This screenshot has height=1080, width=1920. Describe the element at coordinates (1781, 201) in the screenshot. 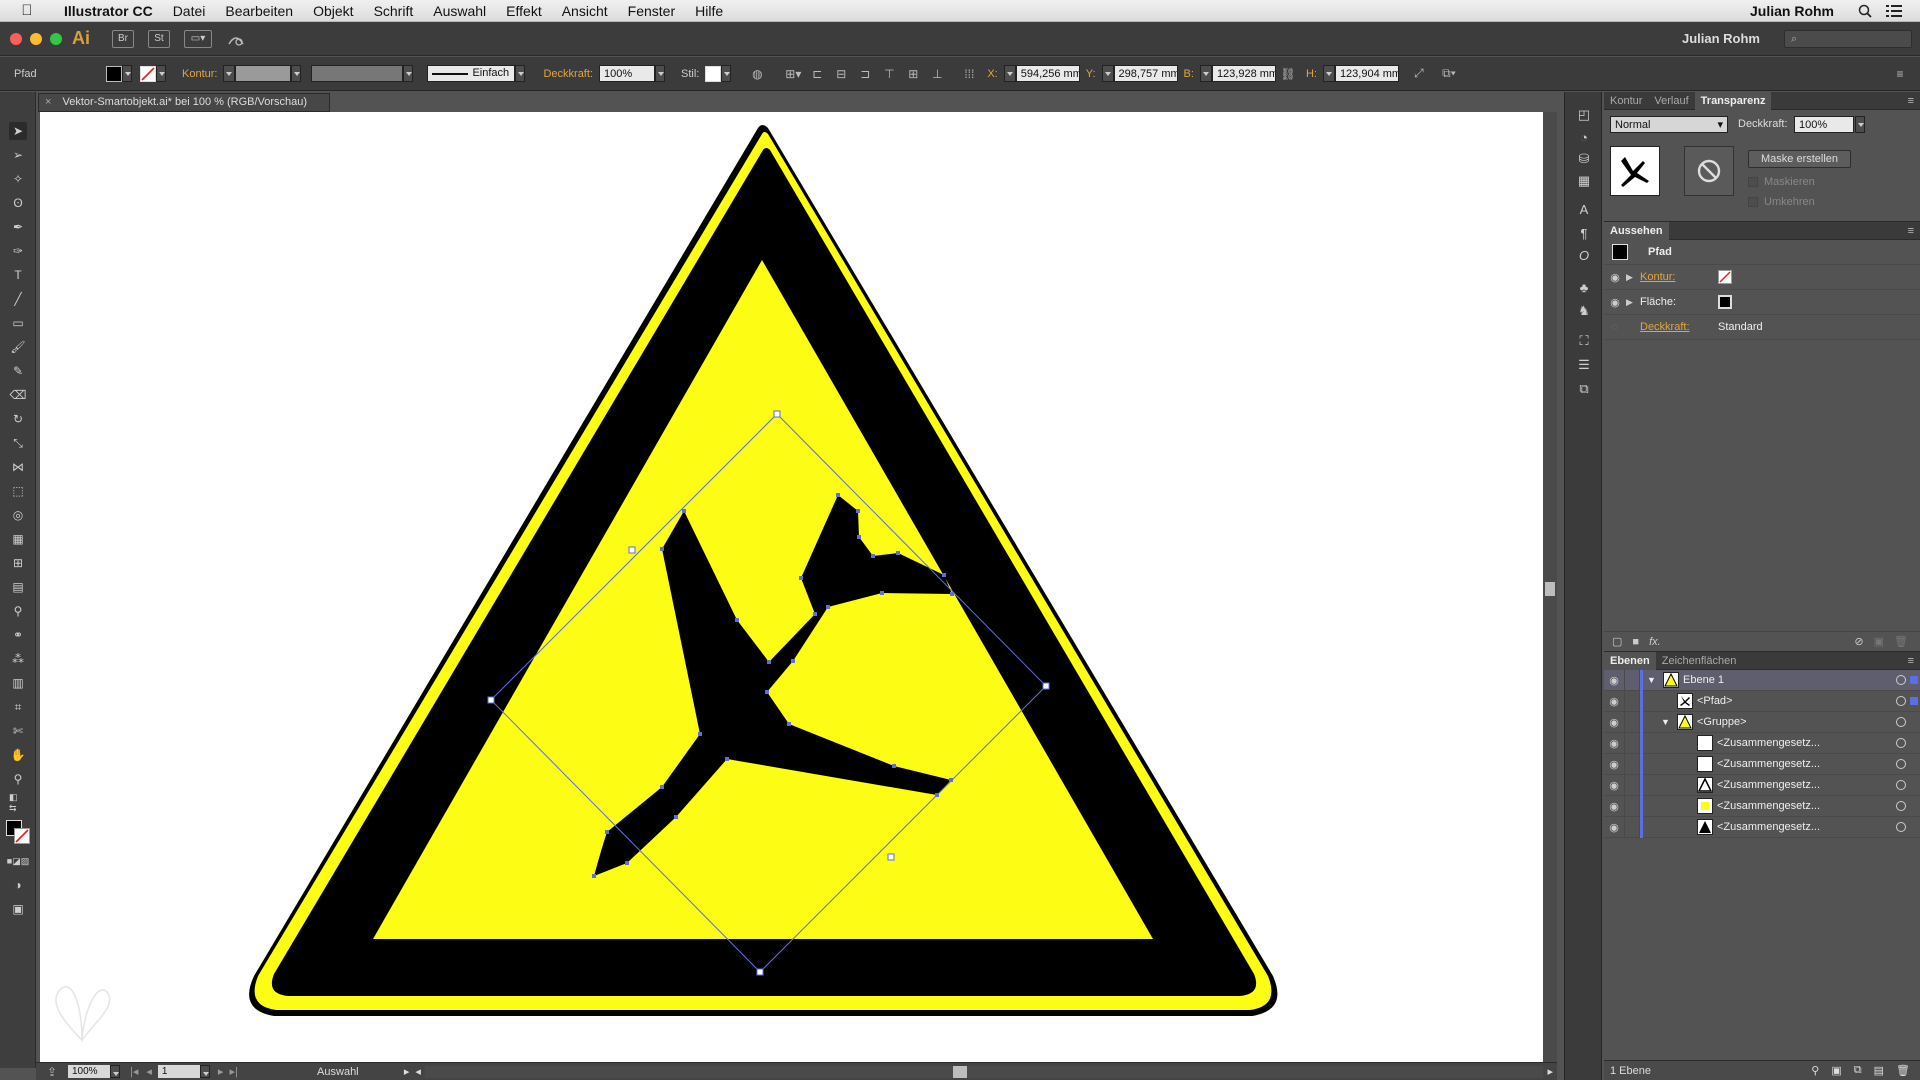

I see `invert-checkbox-row: Umkehren` at that location.